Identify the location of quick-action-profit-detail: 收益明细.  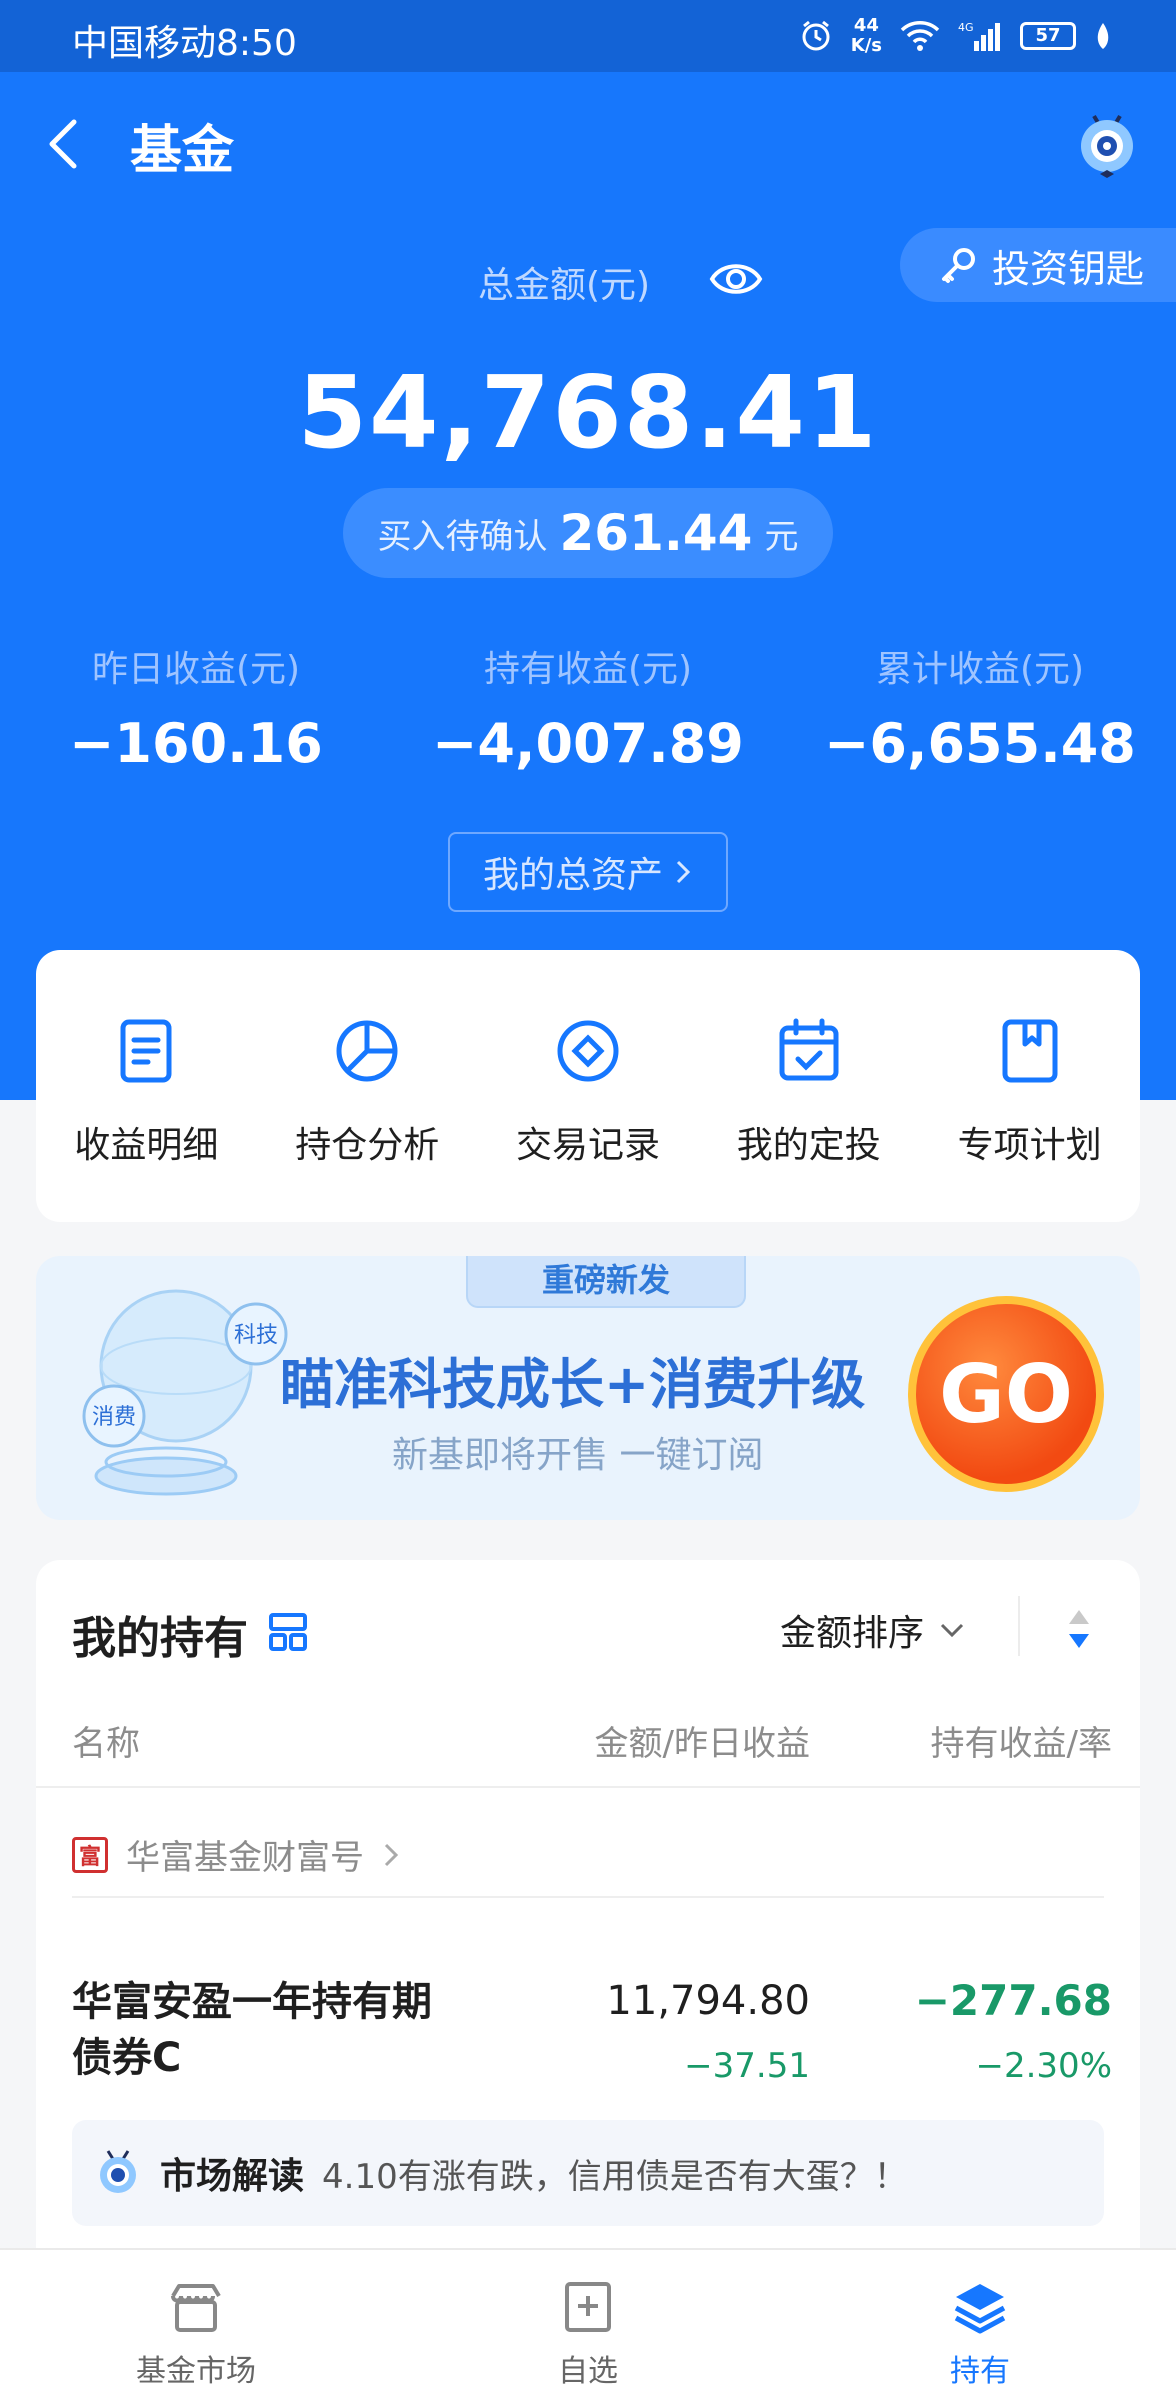
(146, 1086).